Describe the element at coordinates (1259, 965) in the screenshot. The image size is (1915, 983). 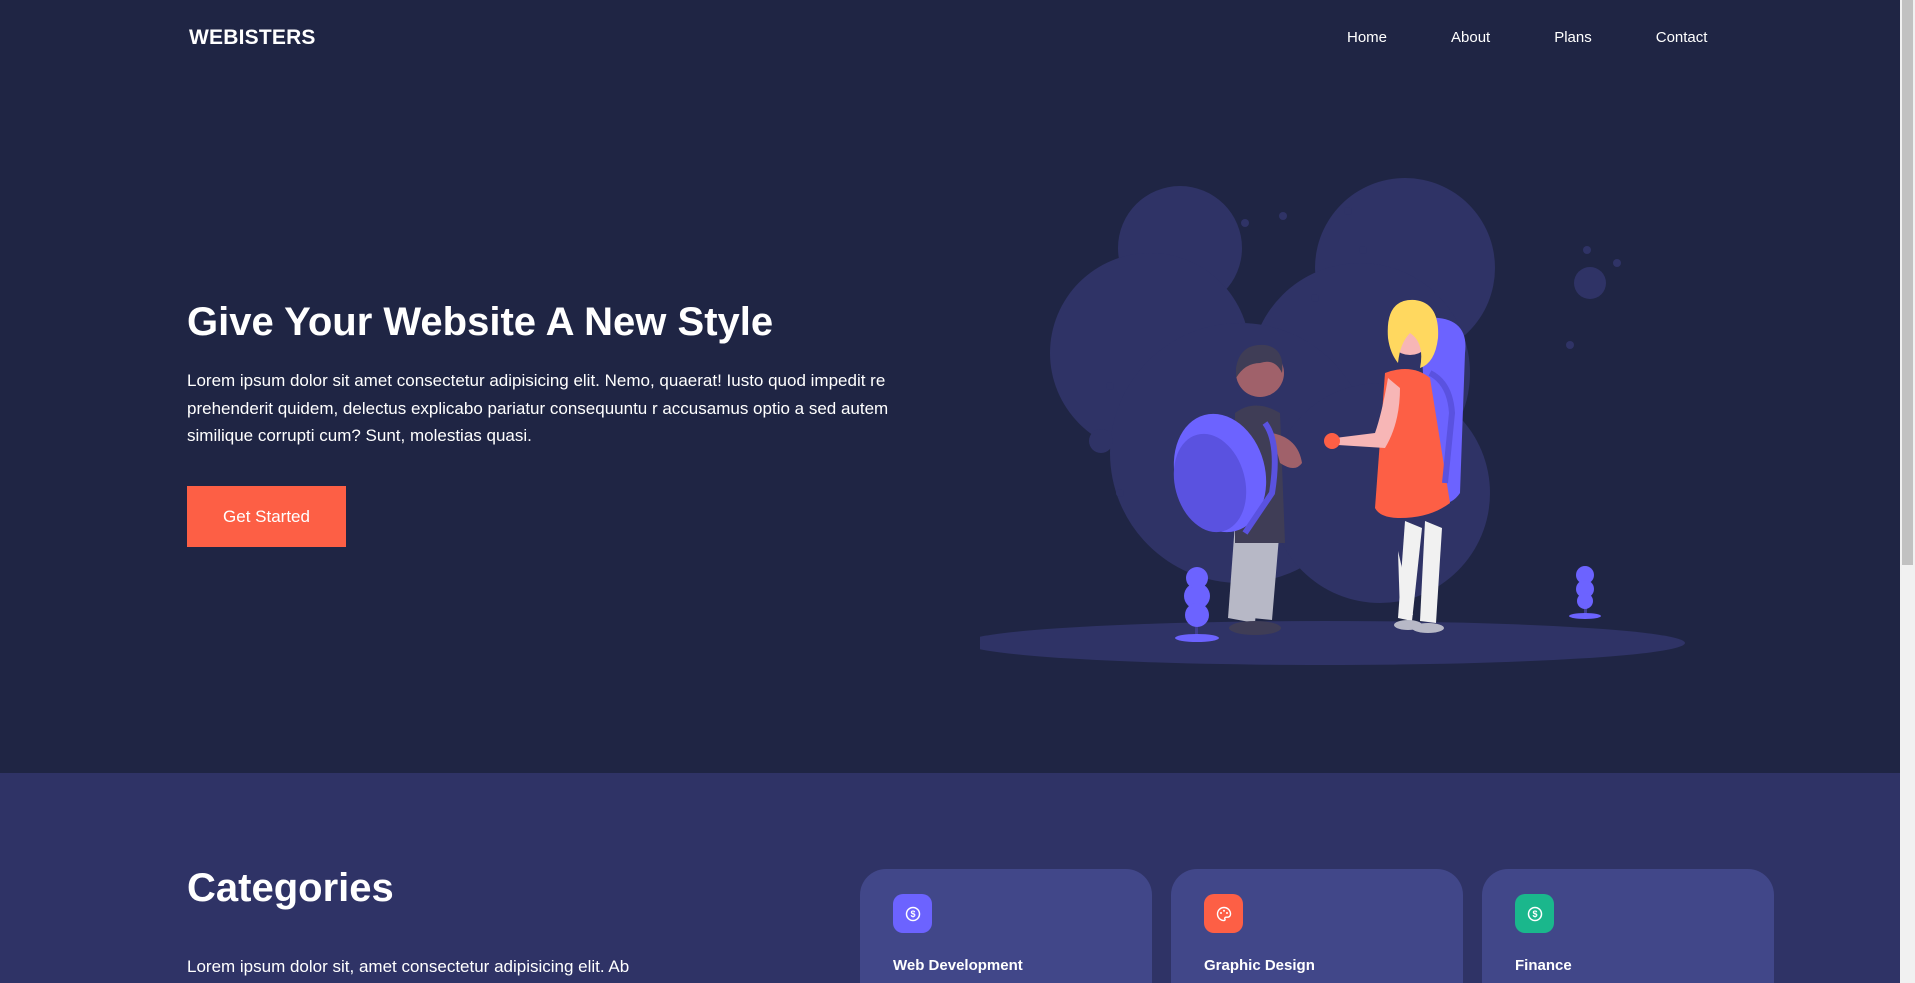
I see `card-title: Graphic Design` at that location.